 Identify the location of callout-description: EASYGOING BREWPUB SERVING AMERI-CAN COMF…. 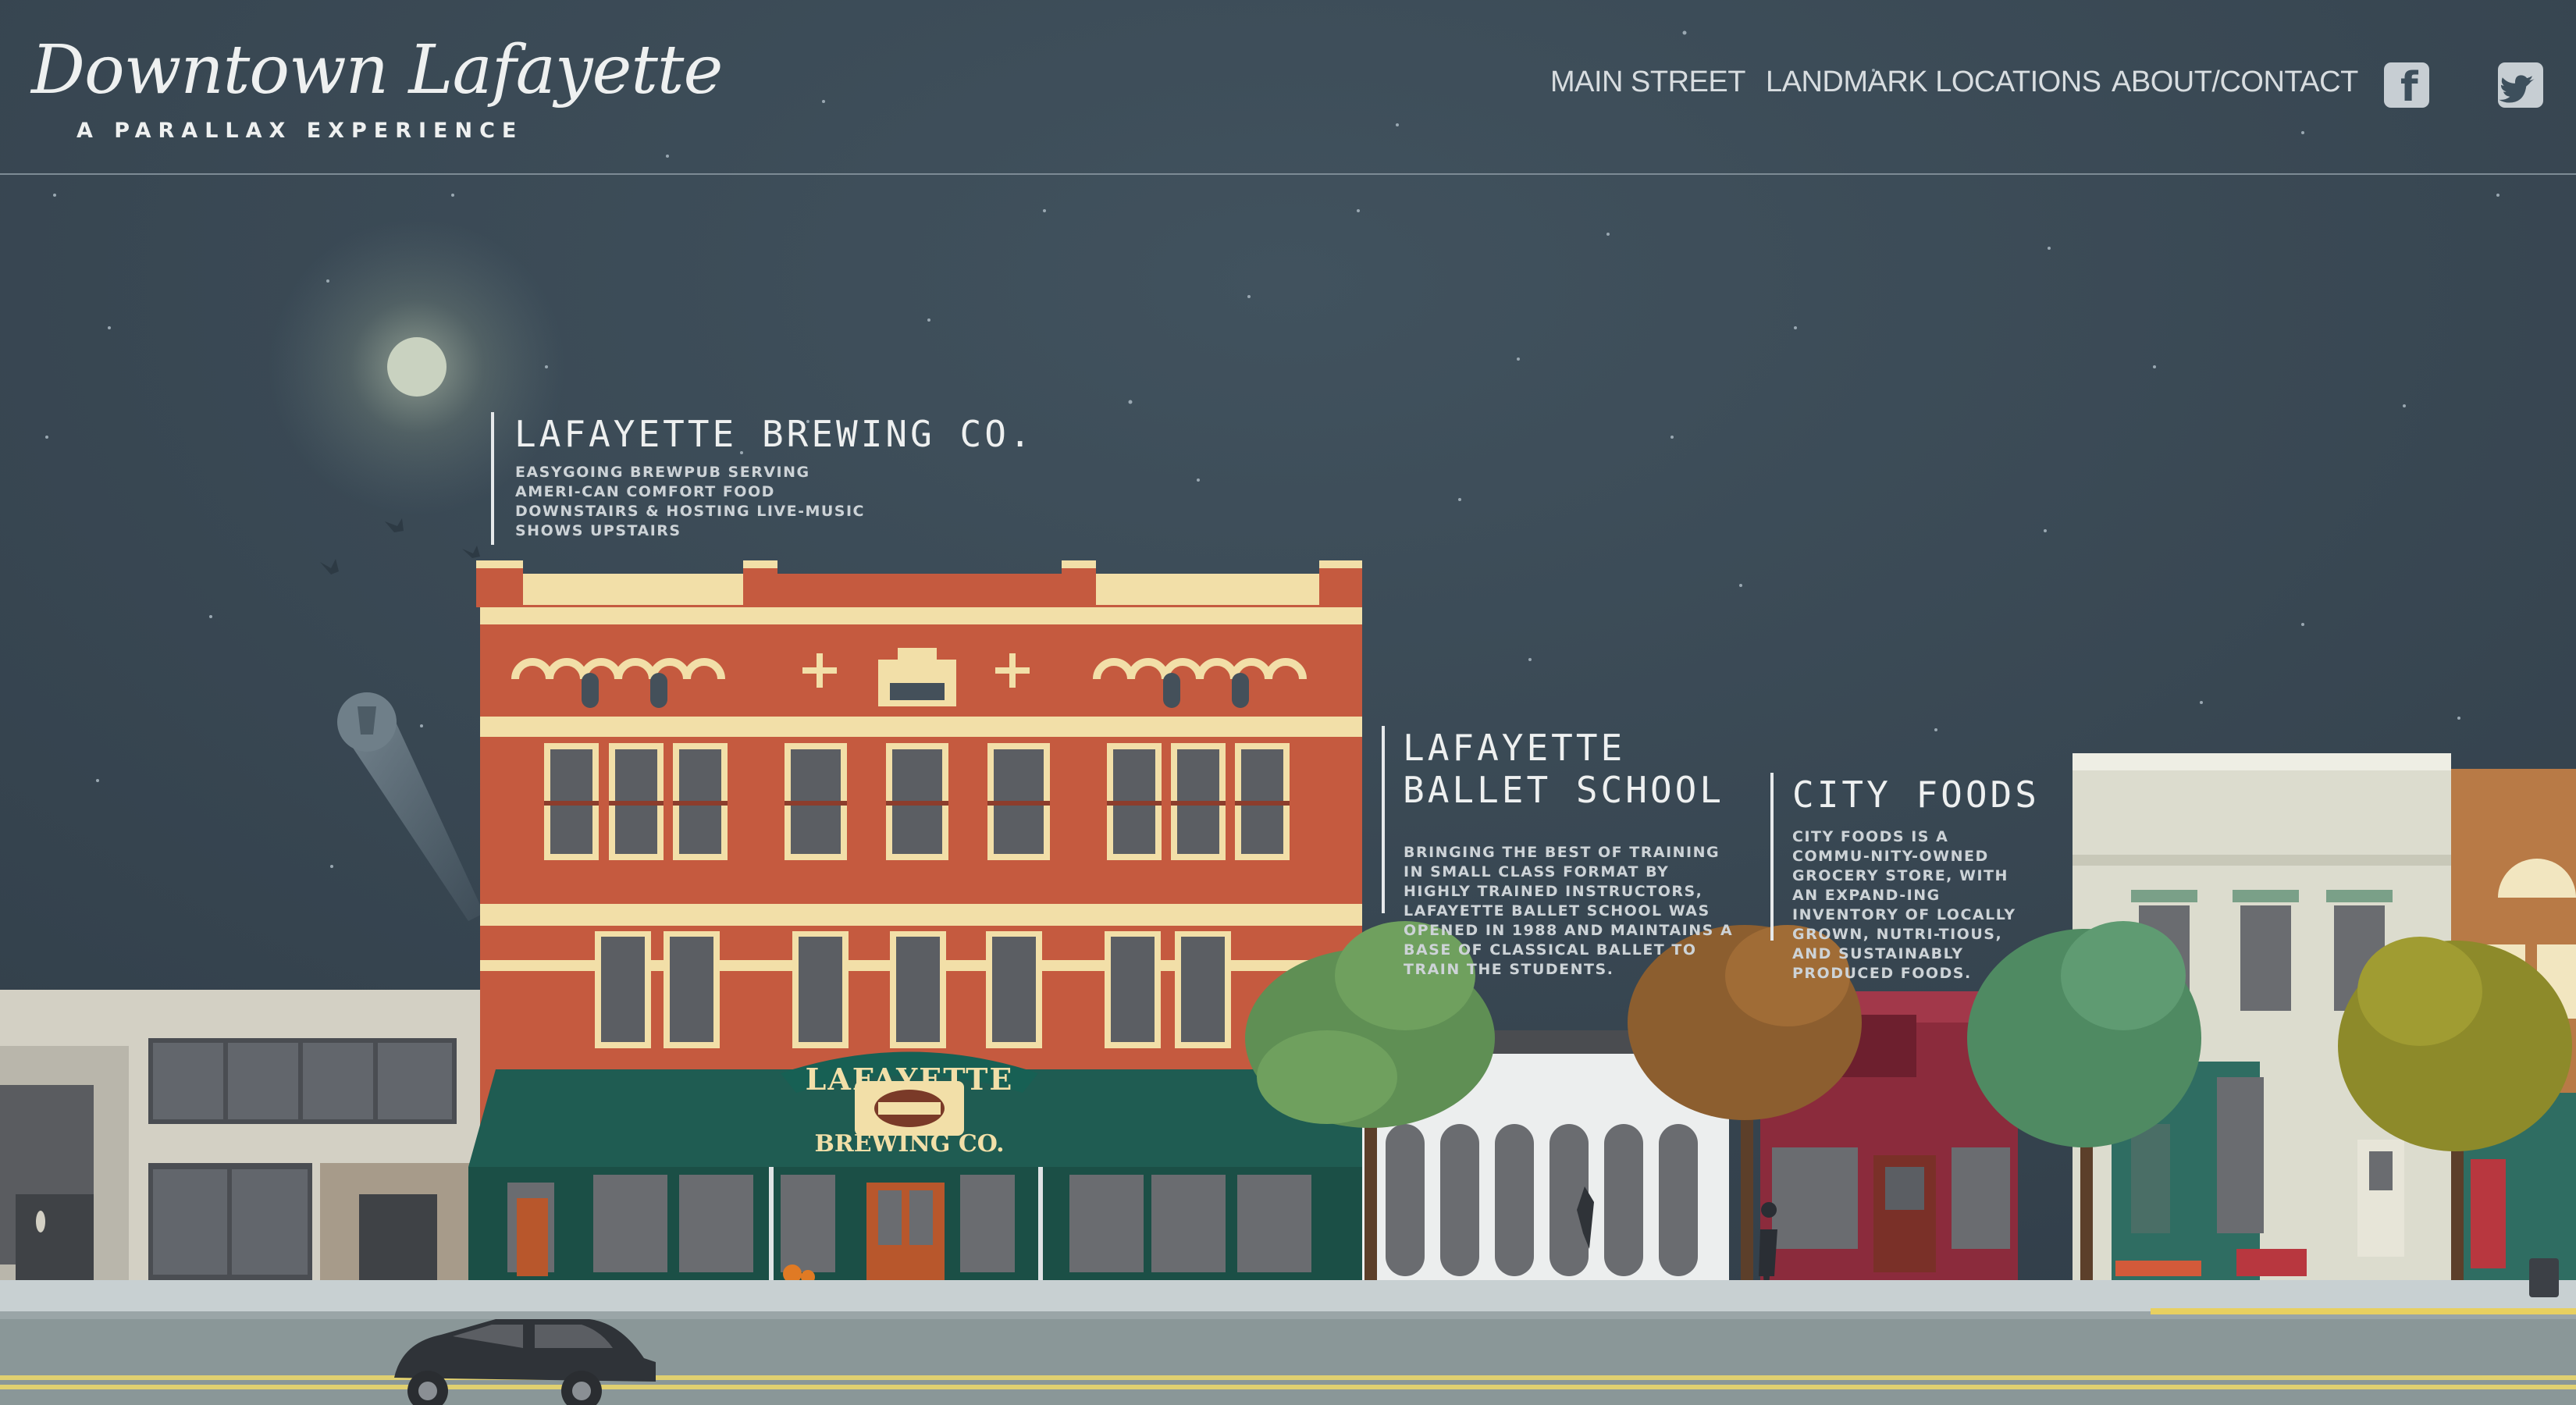
(690, 502).